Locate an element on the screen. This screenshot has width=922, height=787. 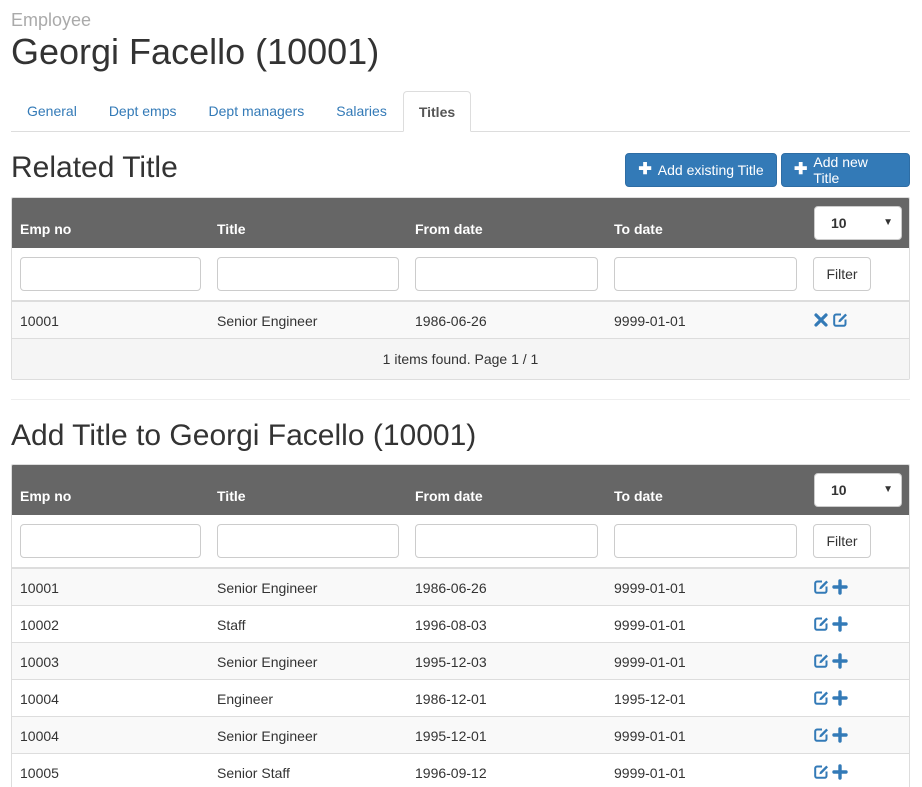
table-row: 10003 Senior Engineer 1995-12-03 9999-01-01 is located at coordinates (460, 661).